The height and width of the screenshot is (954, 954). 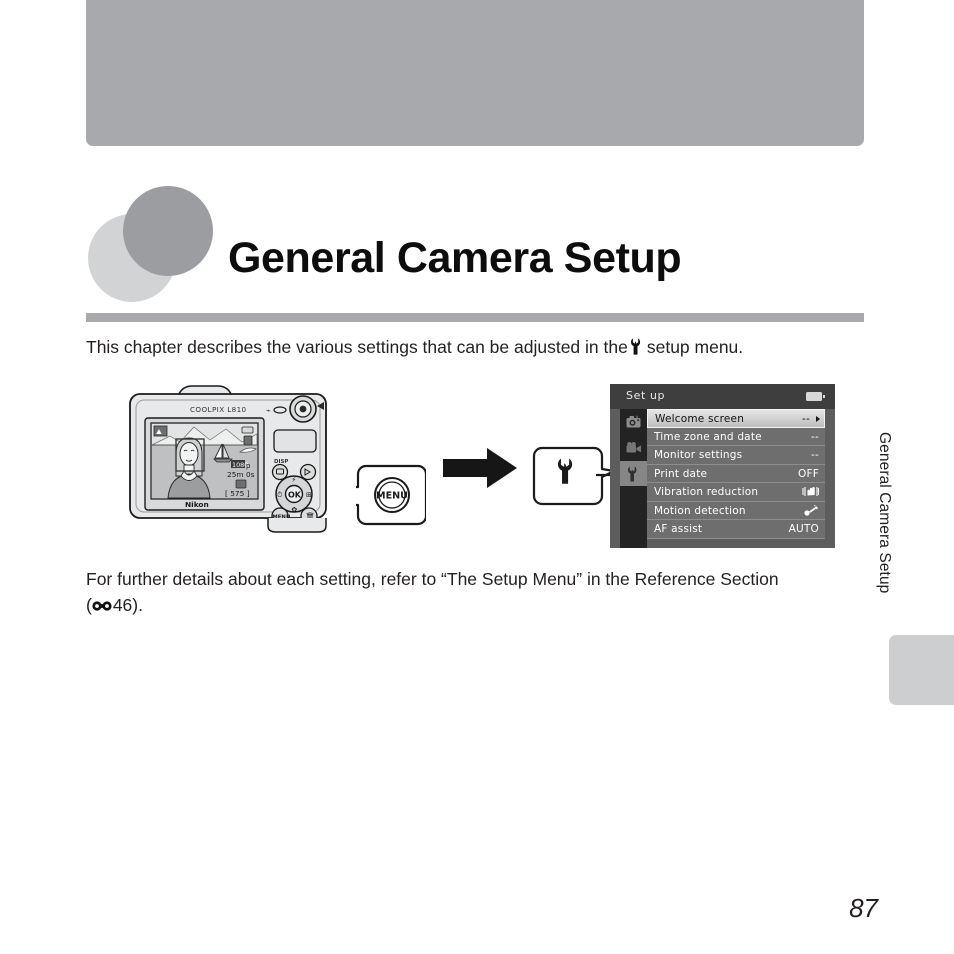 I want to click on menu-item-time-zone-and-date: Time zone and date --, so click(x=736, y=436).